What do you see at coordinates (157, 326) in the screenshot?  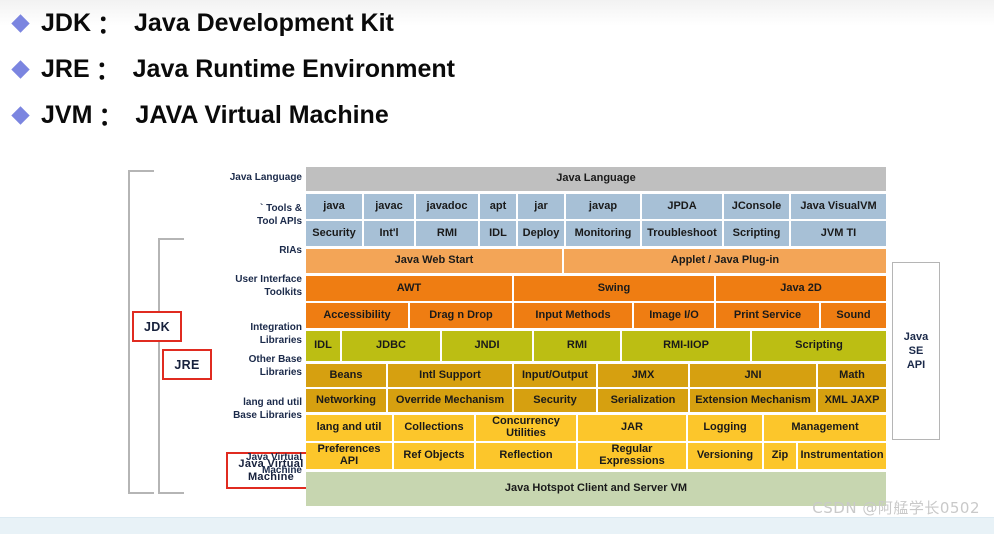 I see `jdk-highlight-tag: JDK` at bounding box center [157, 326].